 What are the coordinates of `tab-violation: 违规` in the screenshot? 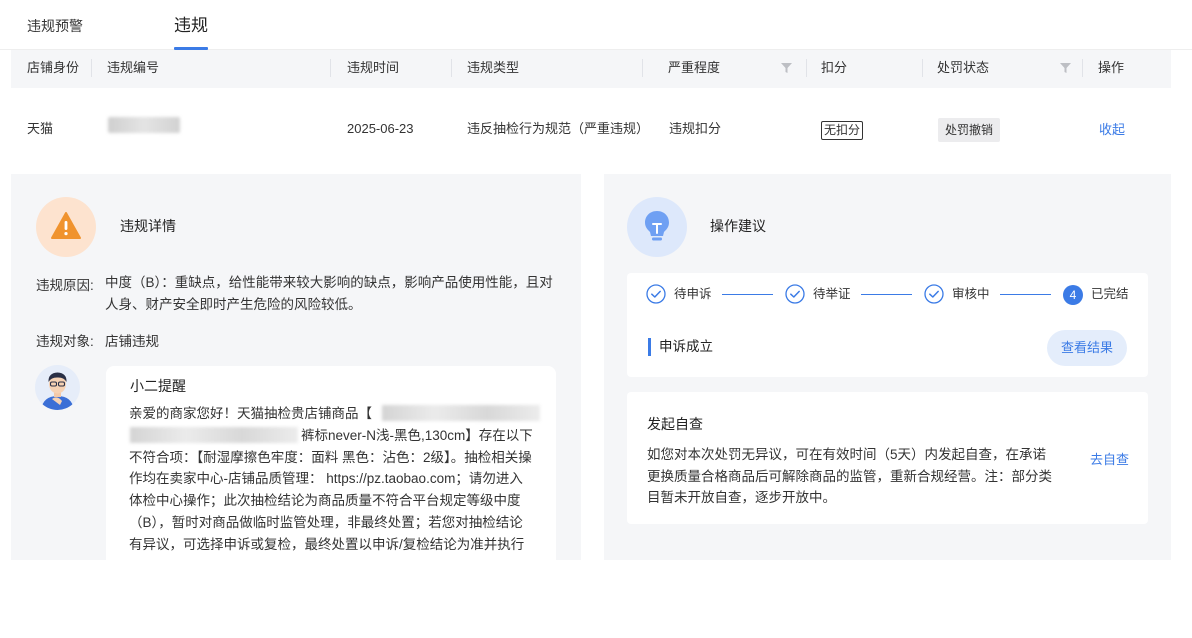 It's located at (191, 25).